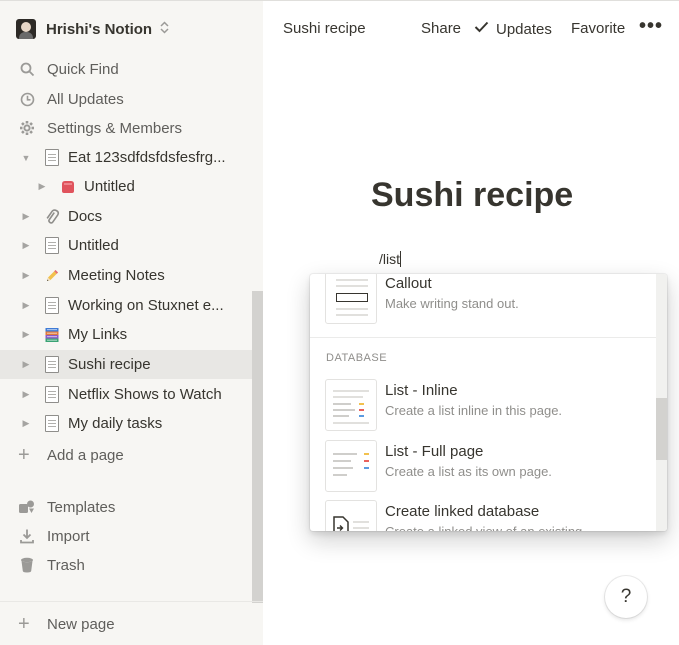 This screenshot has width=679, height=645. What do you see at coordinates (109, 364) in the screenshot?
I see `page-label: Sushi recipe` at bounding box center [109, 364].